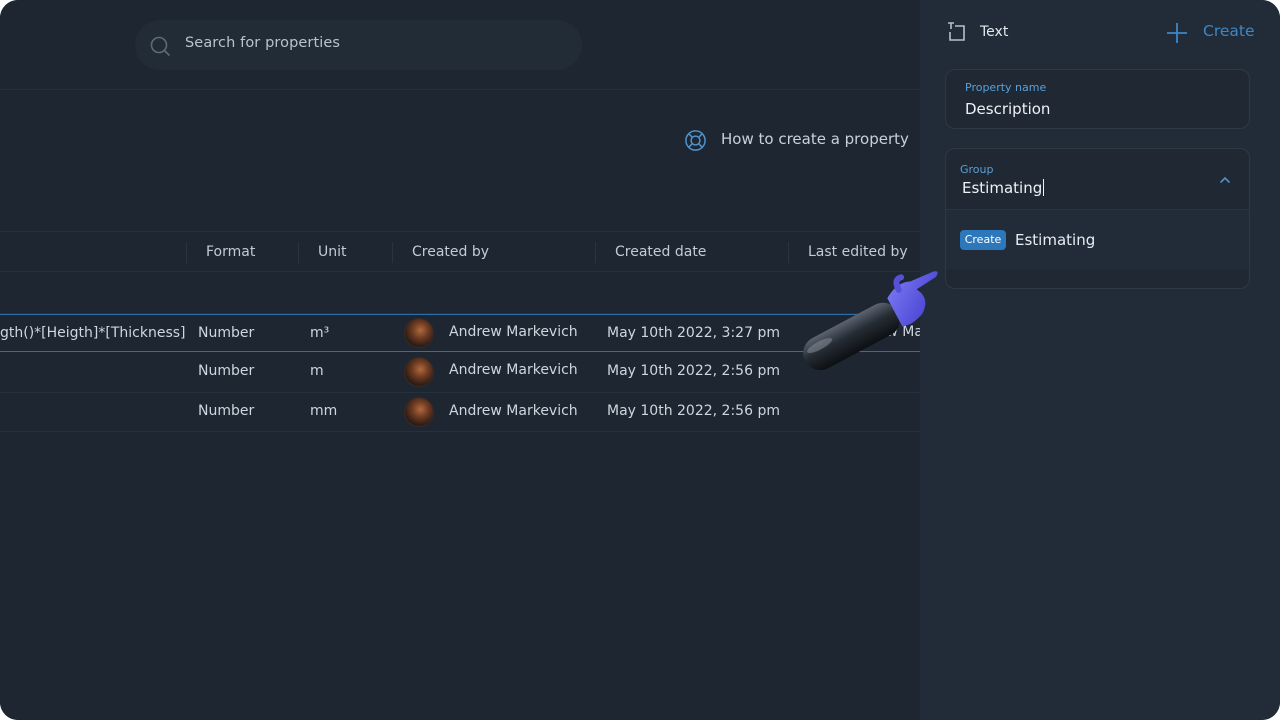  I want to click on search-placeholder: Search for properties, so click(263, 43).